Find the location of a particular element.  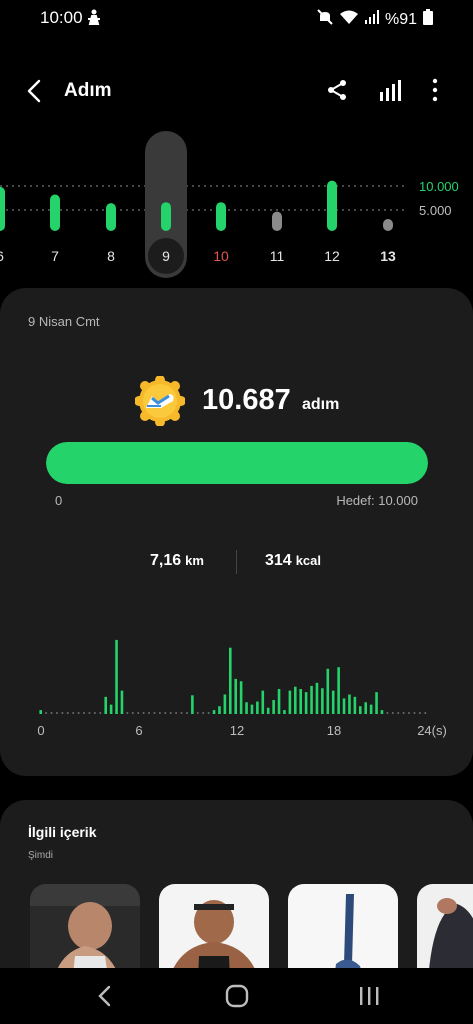

hour-axis-label: 24(s) is located at coordinates (432, 730).